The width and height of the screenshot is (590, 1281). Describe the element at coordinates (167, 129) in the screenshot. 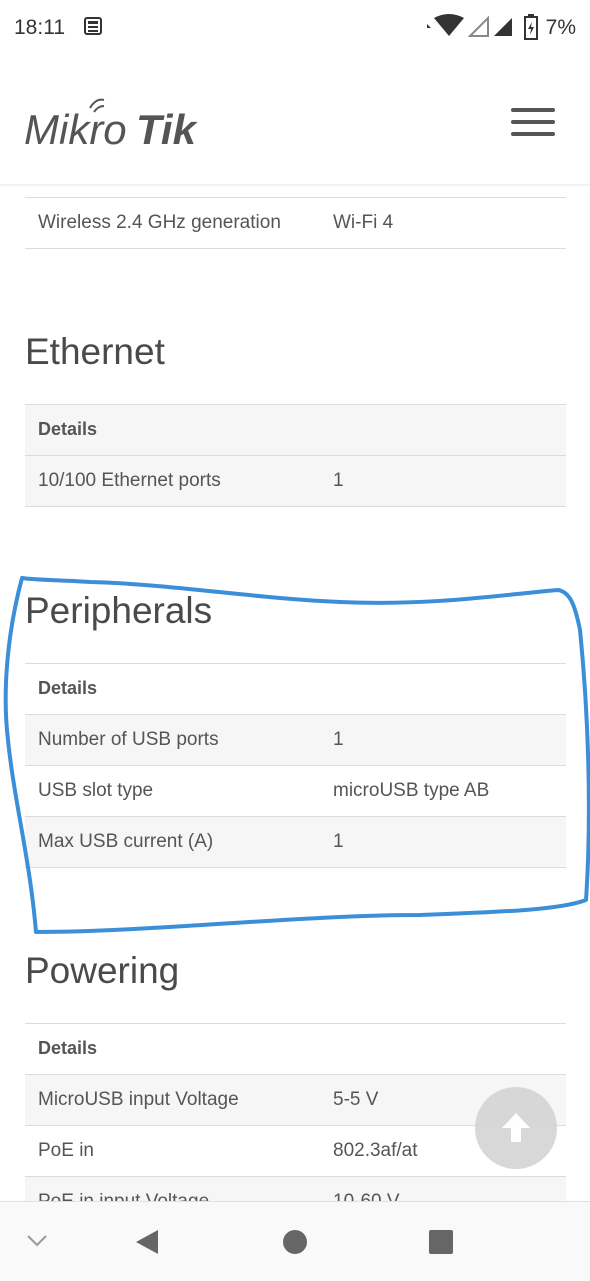

I see `logo-text-b: Tik` at that location.